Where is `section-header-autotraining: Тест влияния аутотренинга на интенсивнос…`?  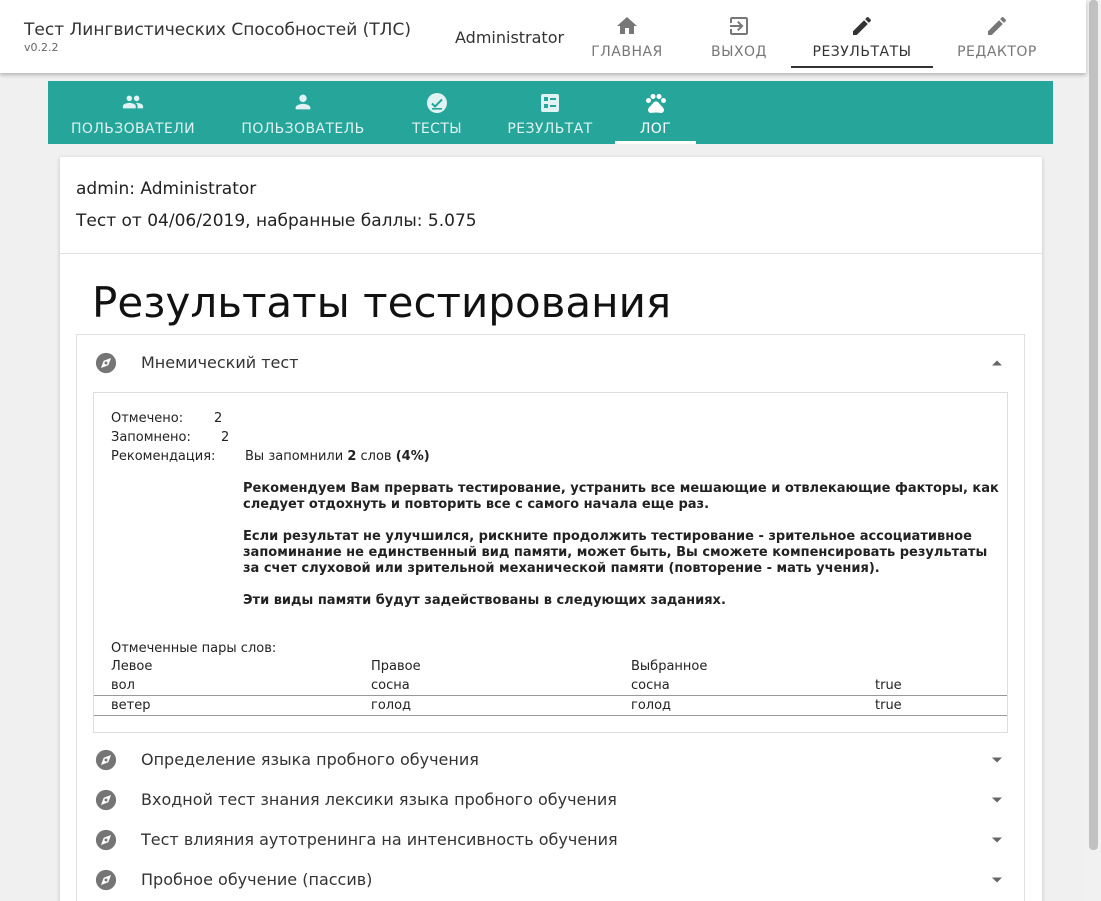 section-header-autotraining: Тест влияния аутотренинга на интенсивнос… is located at coordinates (550, 840).